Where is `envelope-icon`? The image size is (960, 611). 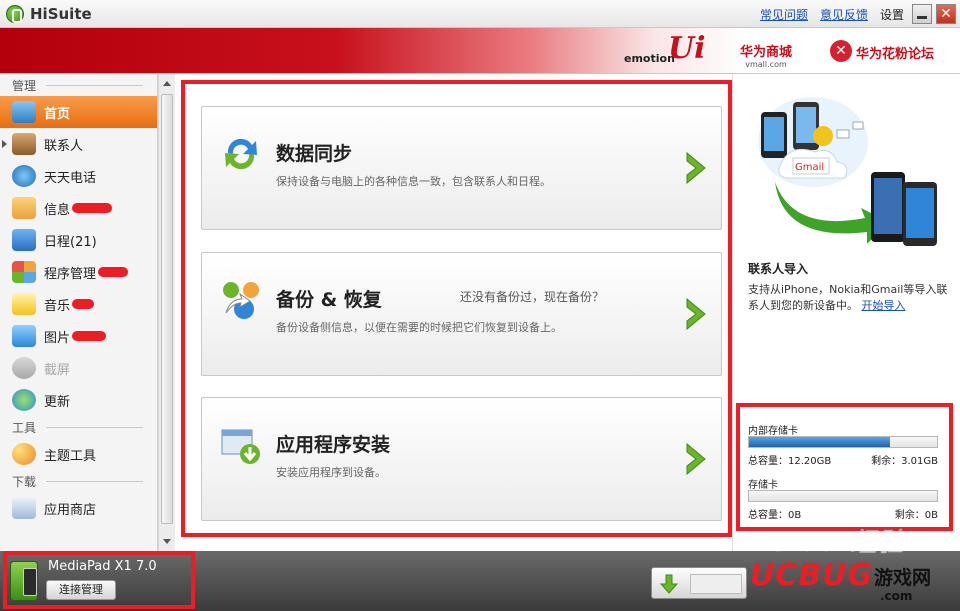
envelope-icon is located at coordinates (24, 208).